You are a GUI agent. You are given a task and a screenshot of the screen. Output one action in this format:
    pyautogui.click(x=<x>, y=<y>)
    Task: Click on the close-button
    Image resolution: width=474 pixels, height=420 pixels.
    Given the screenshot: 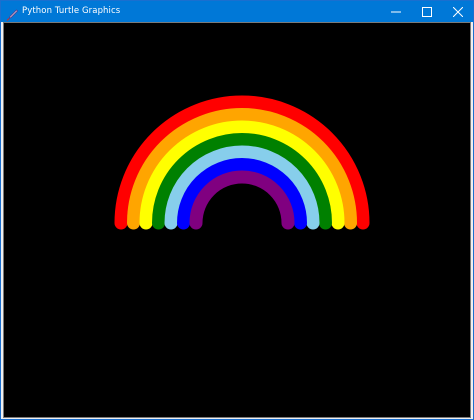 What is the action you would take?
    pyautogui.click(x=457, y=11)
    